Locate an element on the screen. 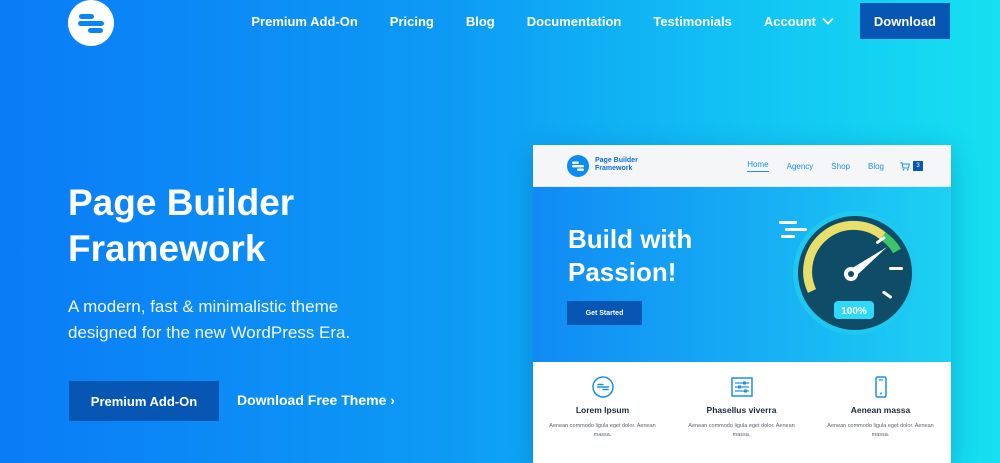 The image size is (1000, 463). download-button: Download is located at coordinates (904, 21).